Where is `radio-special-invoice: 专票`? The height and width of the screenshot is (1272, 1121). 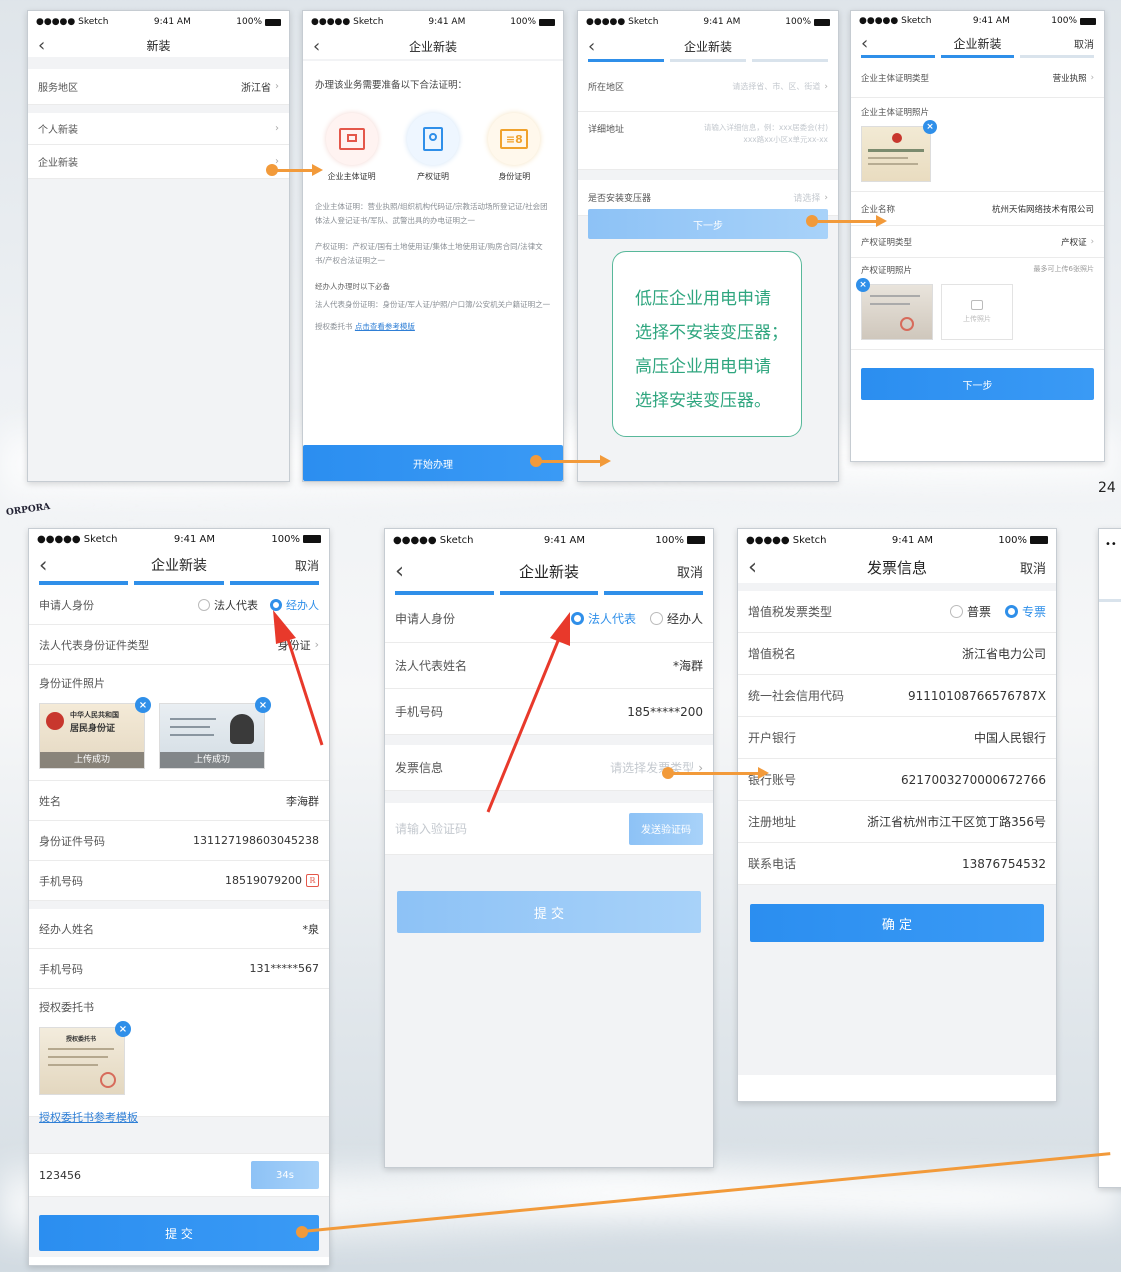
radio-special-invoice: 专票 is located at coordinates (1025, 611).